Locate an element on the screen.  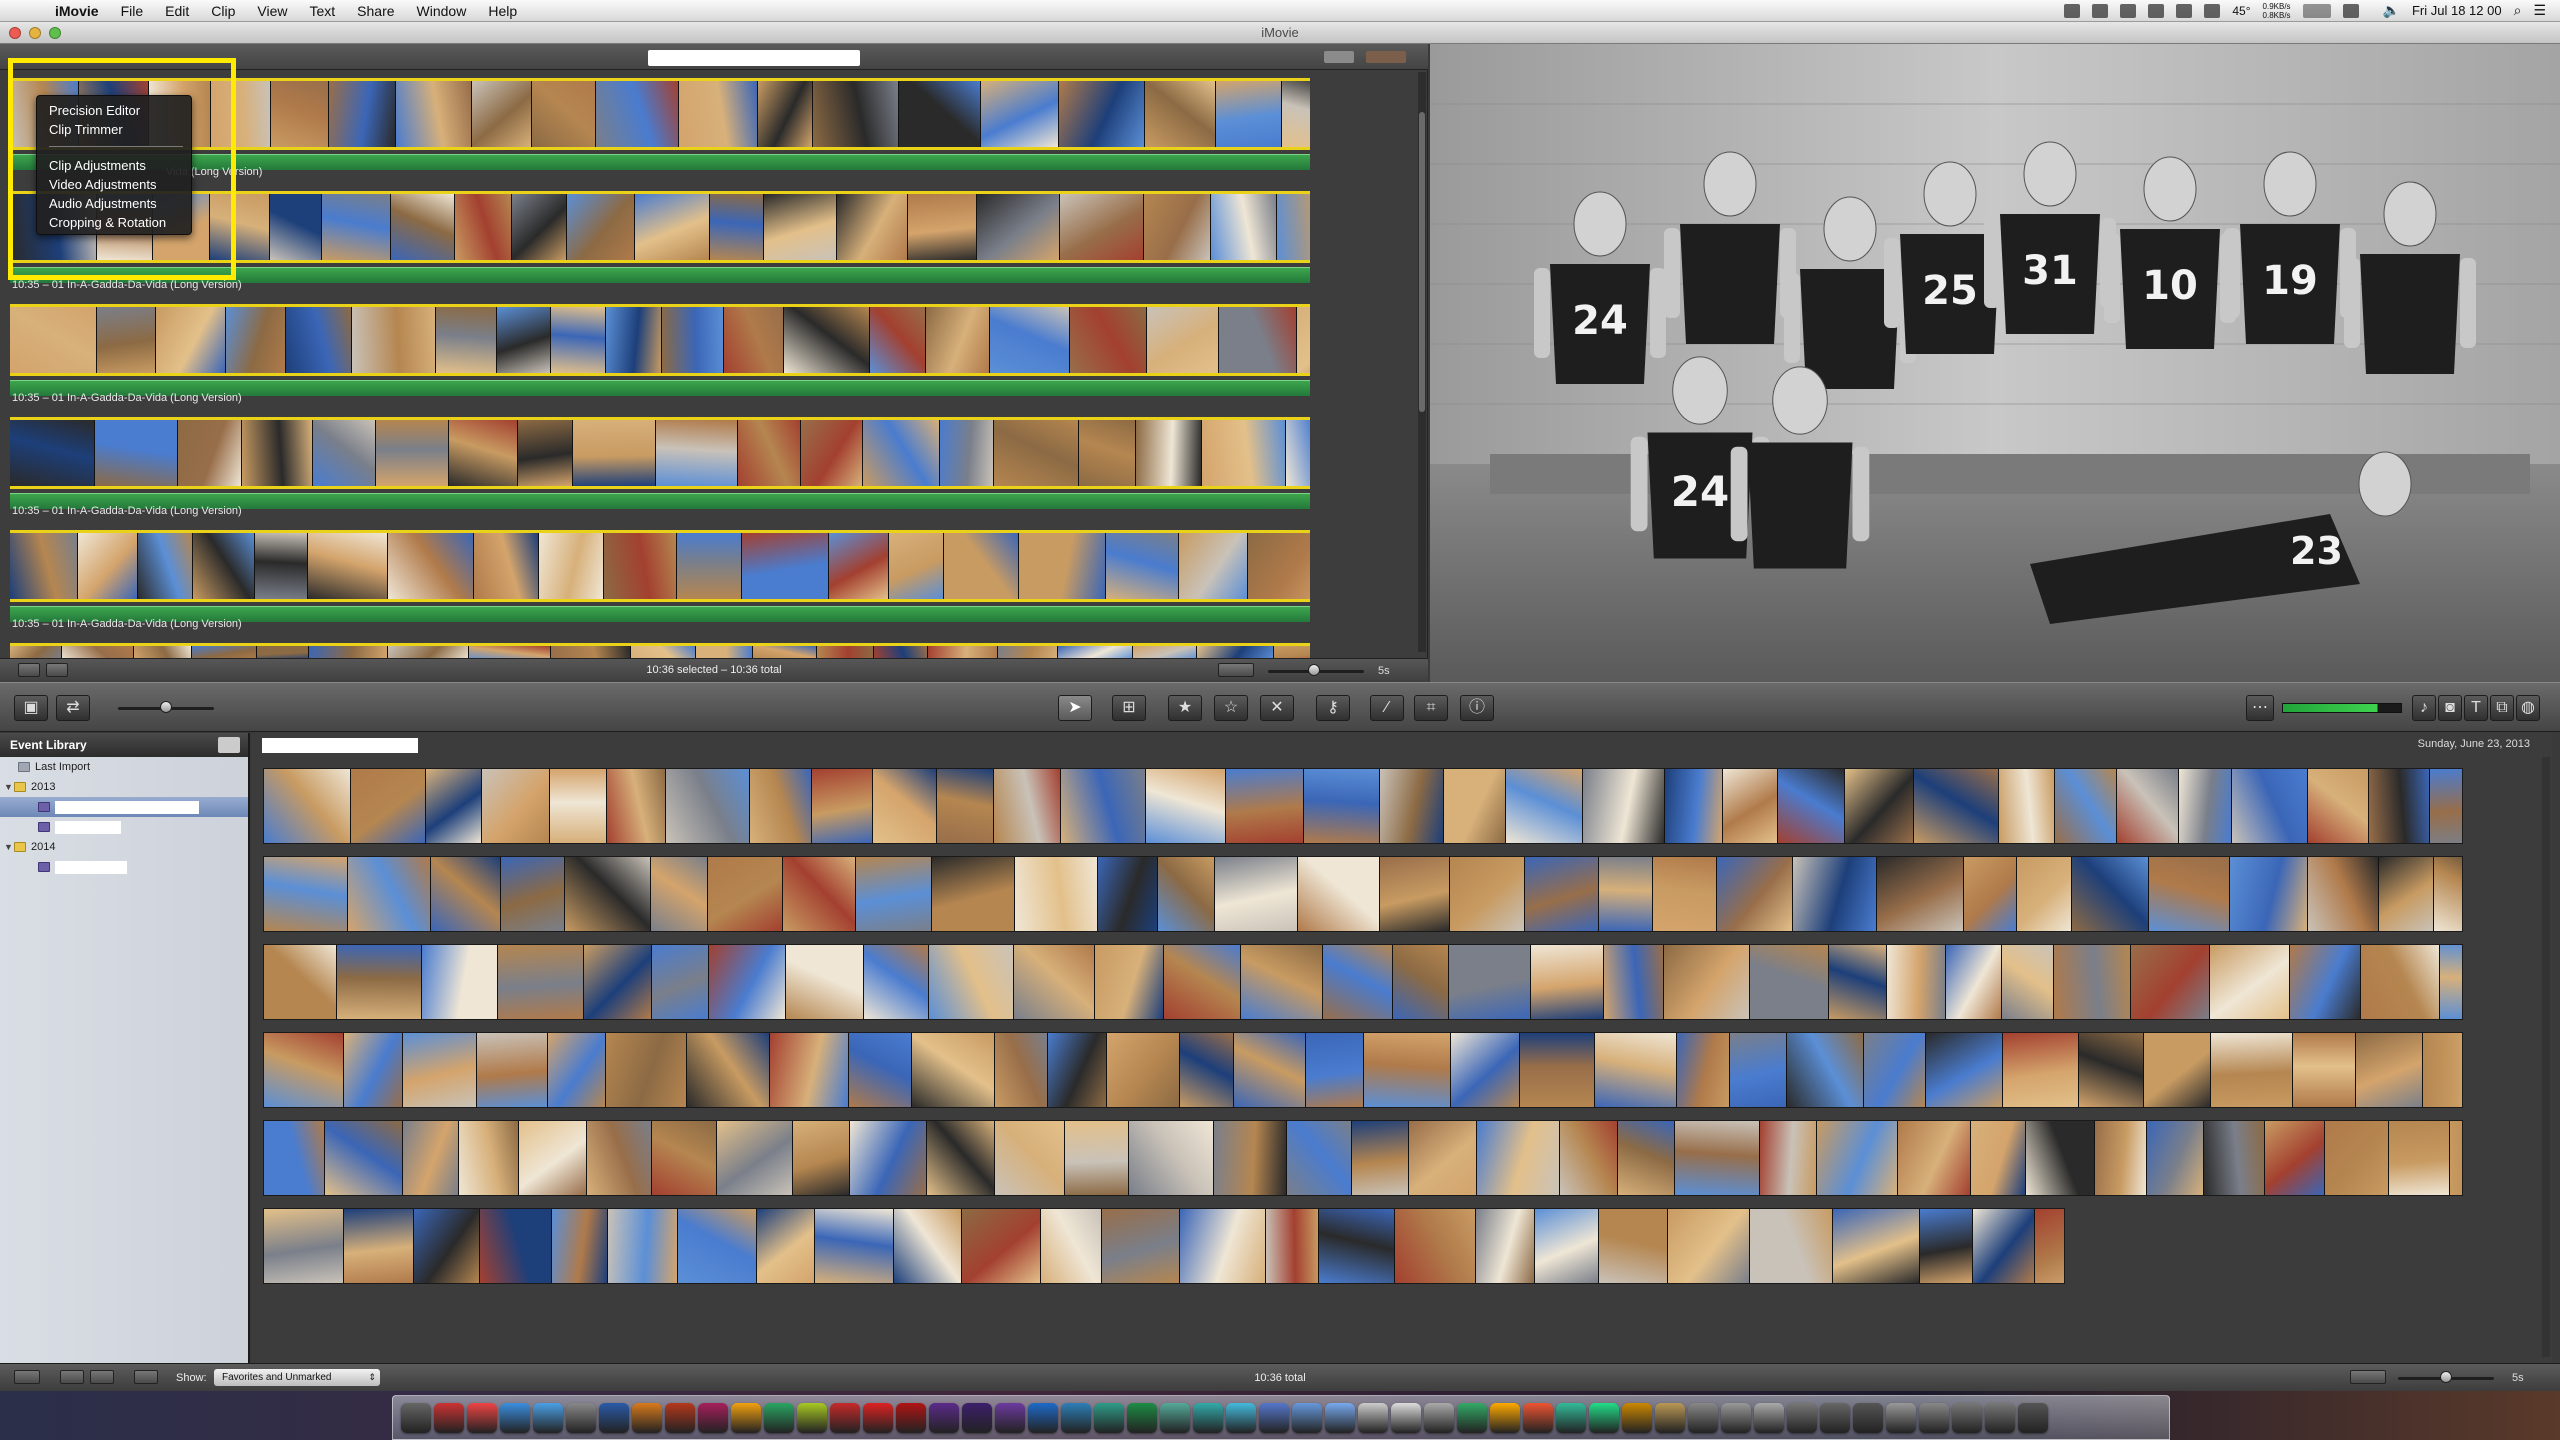
tray-app-icon is located at coordinates (2072, 10).